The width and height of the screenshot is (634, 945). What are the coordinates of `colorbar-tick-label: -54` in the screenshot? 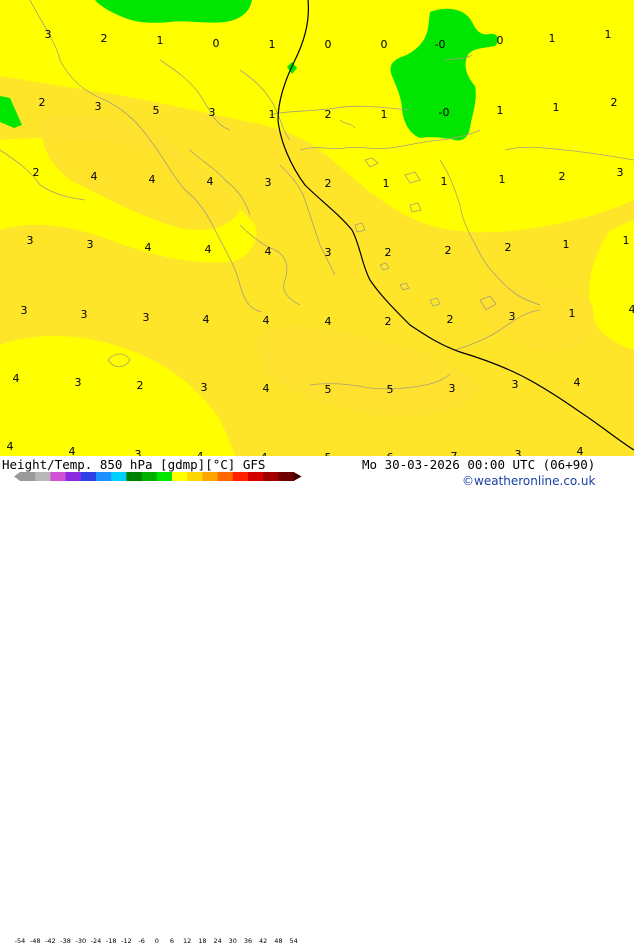 It's located at (20, 941).